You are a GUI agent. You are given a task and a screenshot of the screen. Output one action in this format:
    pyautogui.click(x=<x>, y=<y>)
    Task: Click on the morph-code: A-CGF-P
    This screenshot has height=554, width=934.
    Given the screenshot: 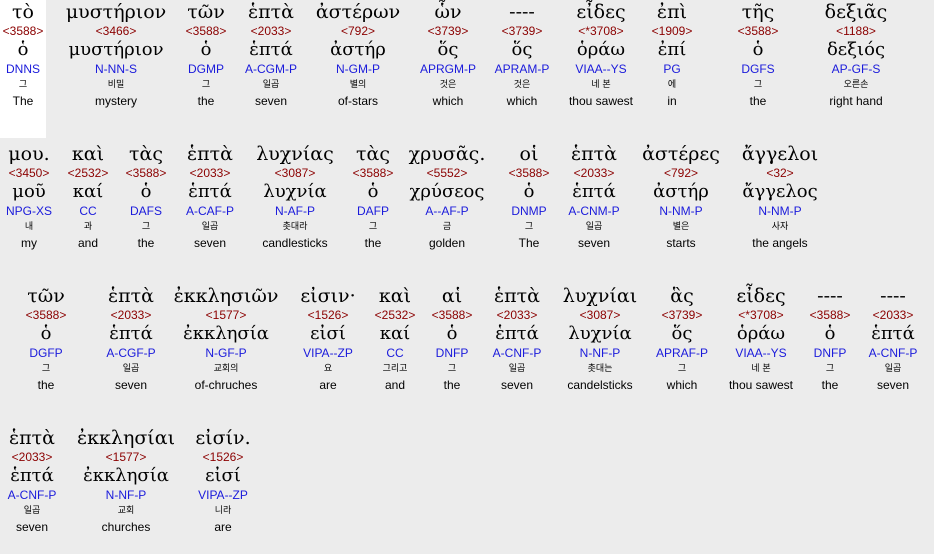 What is the action you would take?
    pyautogui.click(x=130, y=353)
    